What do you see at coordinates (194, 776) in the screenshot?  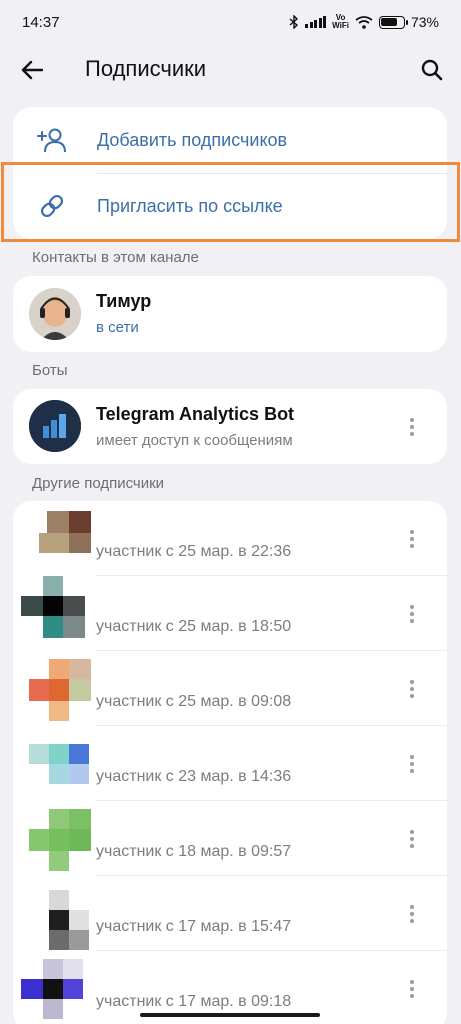 I see `member-joined: участник с 23 мар. в 14:36` at bounding box center [194, 776].